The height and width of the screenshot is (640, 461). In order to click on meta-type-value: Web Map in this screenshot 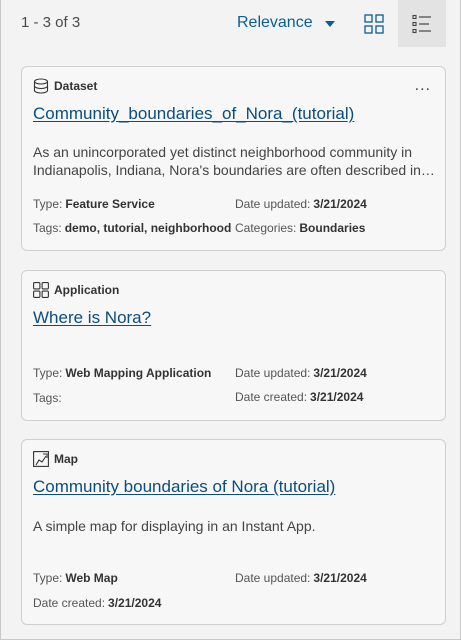, I will do `click(91, 578)`.